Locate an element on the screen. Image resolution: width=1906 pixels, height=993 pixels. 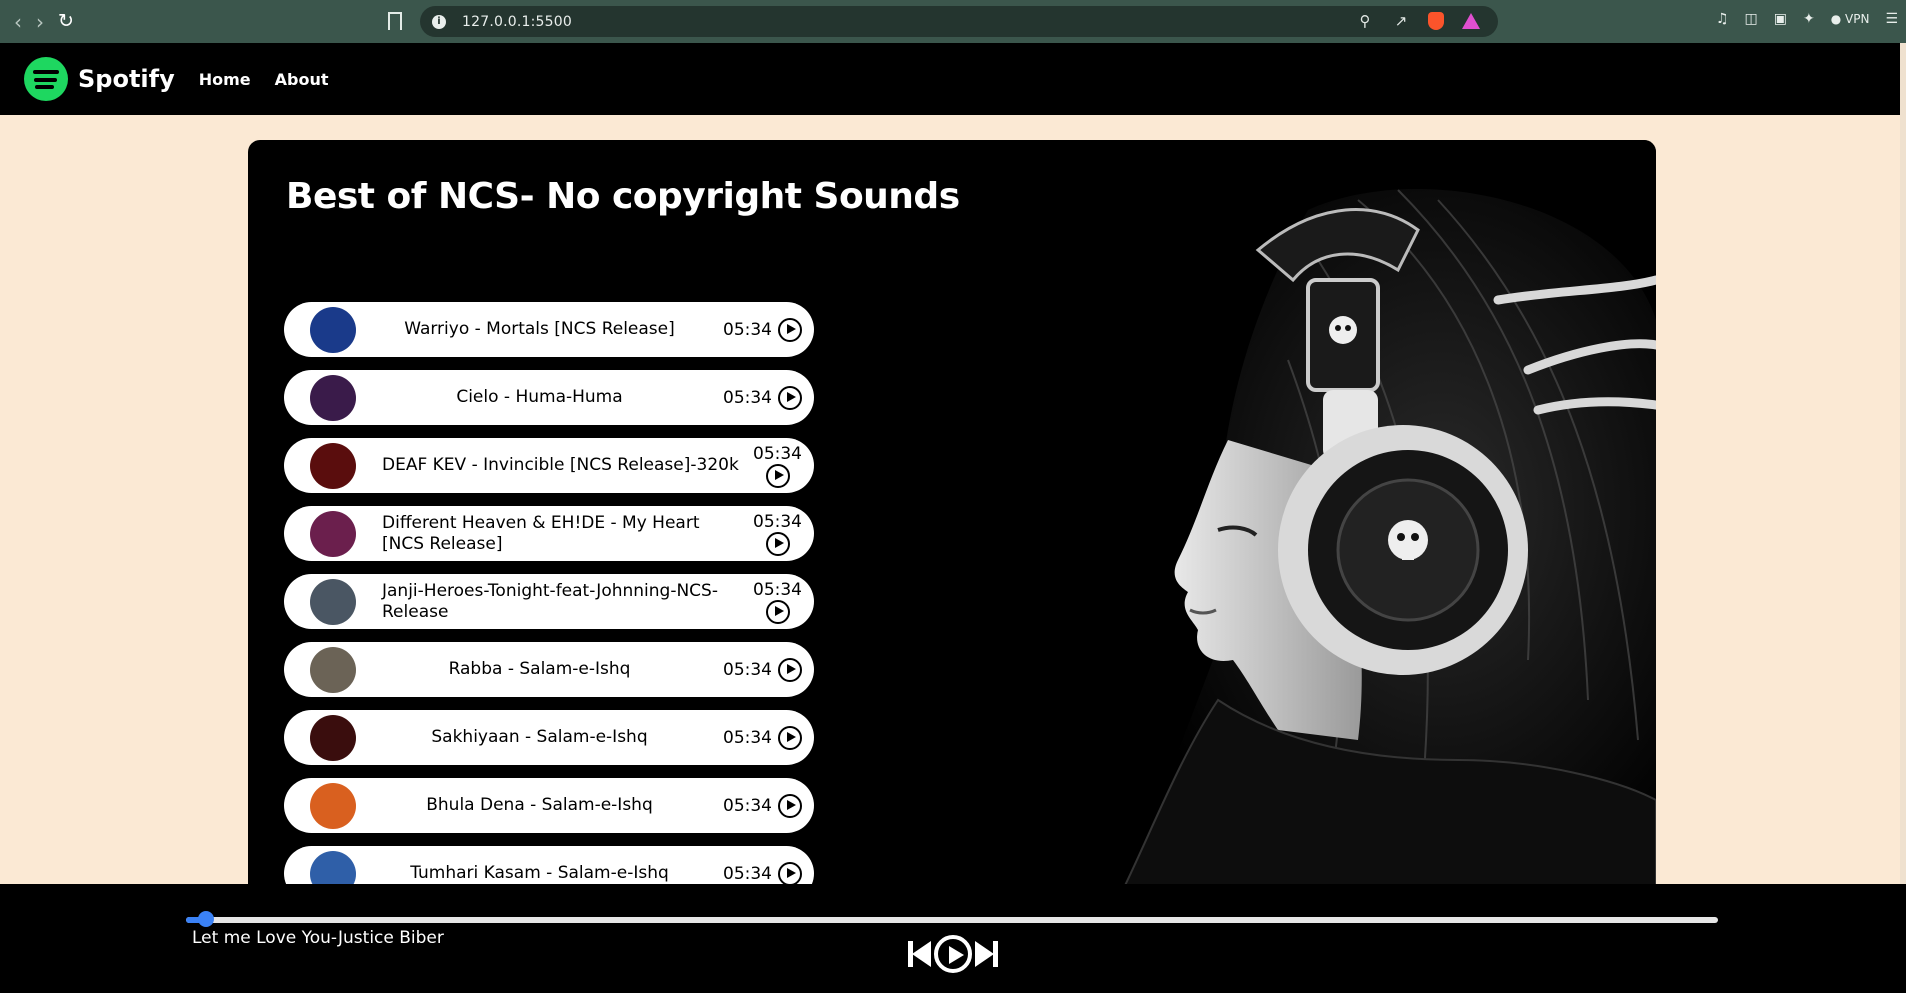
info-icon: i is located at coordinates (439, 21).